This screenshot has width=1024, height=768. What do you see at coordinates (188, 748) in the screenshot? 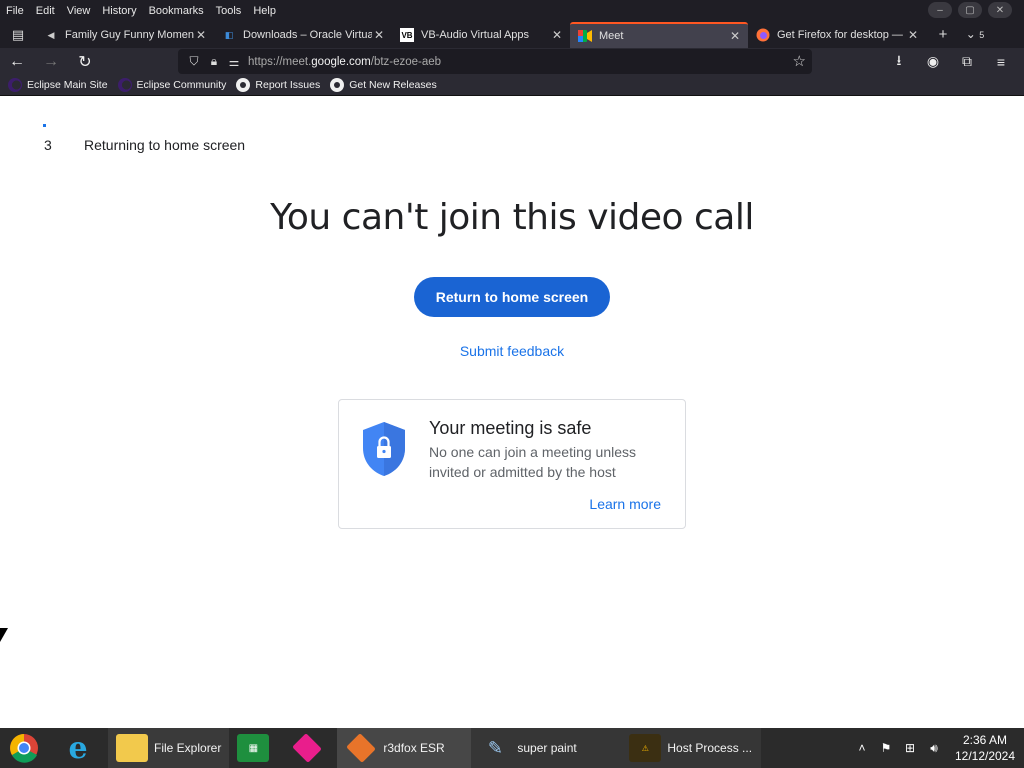
I see `taskbar-label: File Explorer` at bounding box center [188, 748].